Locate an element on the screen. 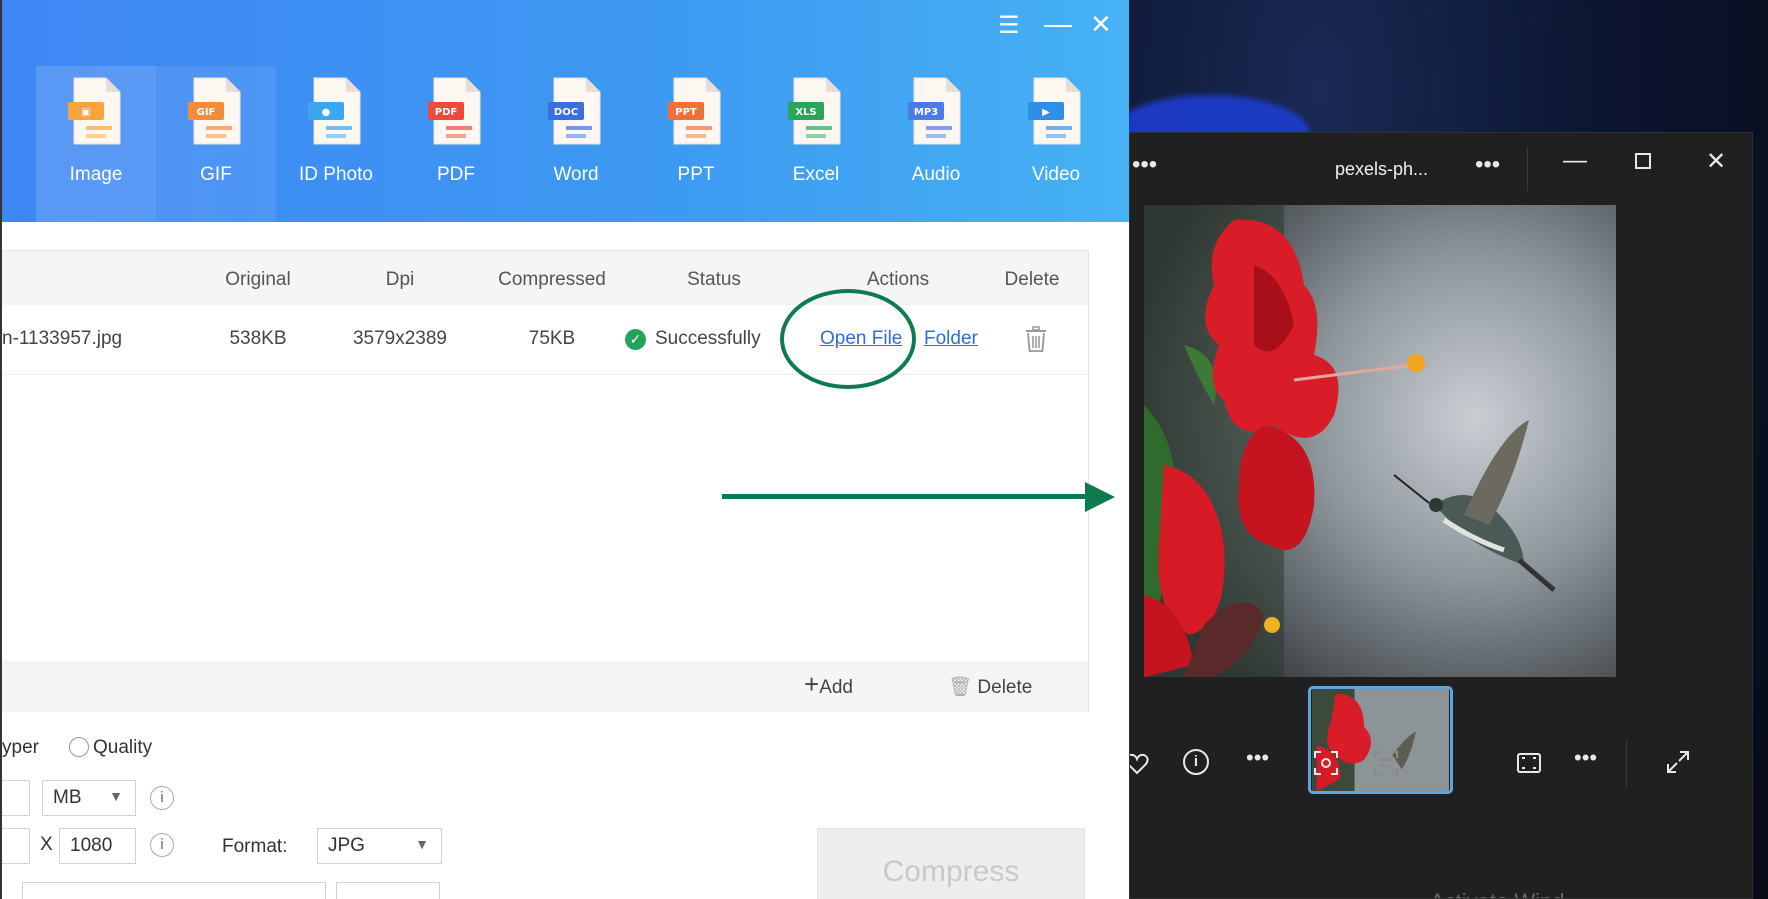 This screenshot has width=1768, height=899. photo-thumbnail is located at coordinates (1380, 740).